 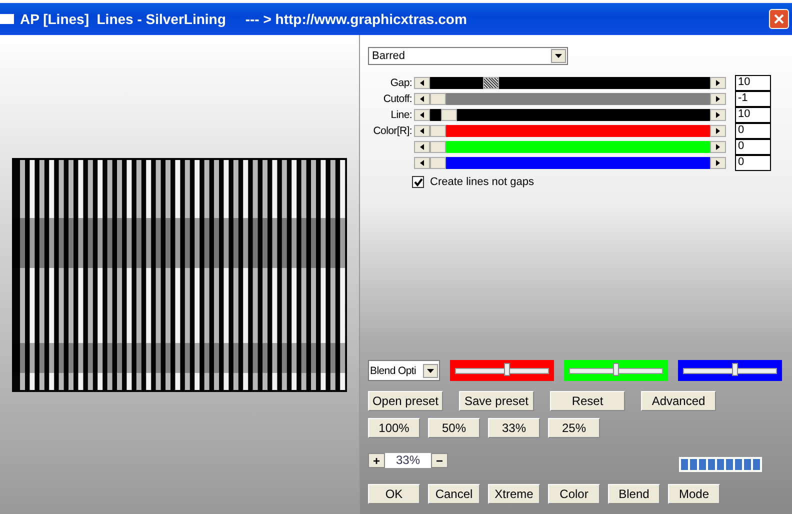 I want to click on slider-label: Cutoff:, so click(x=397, y=99).